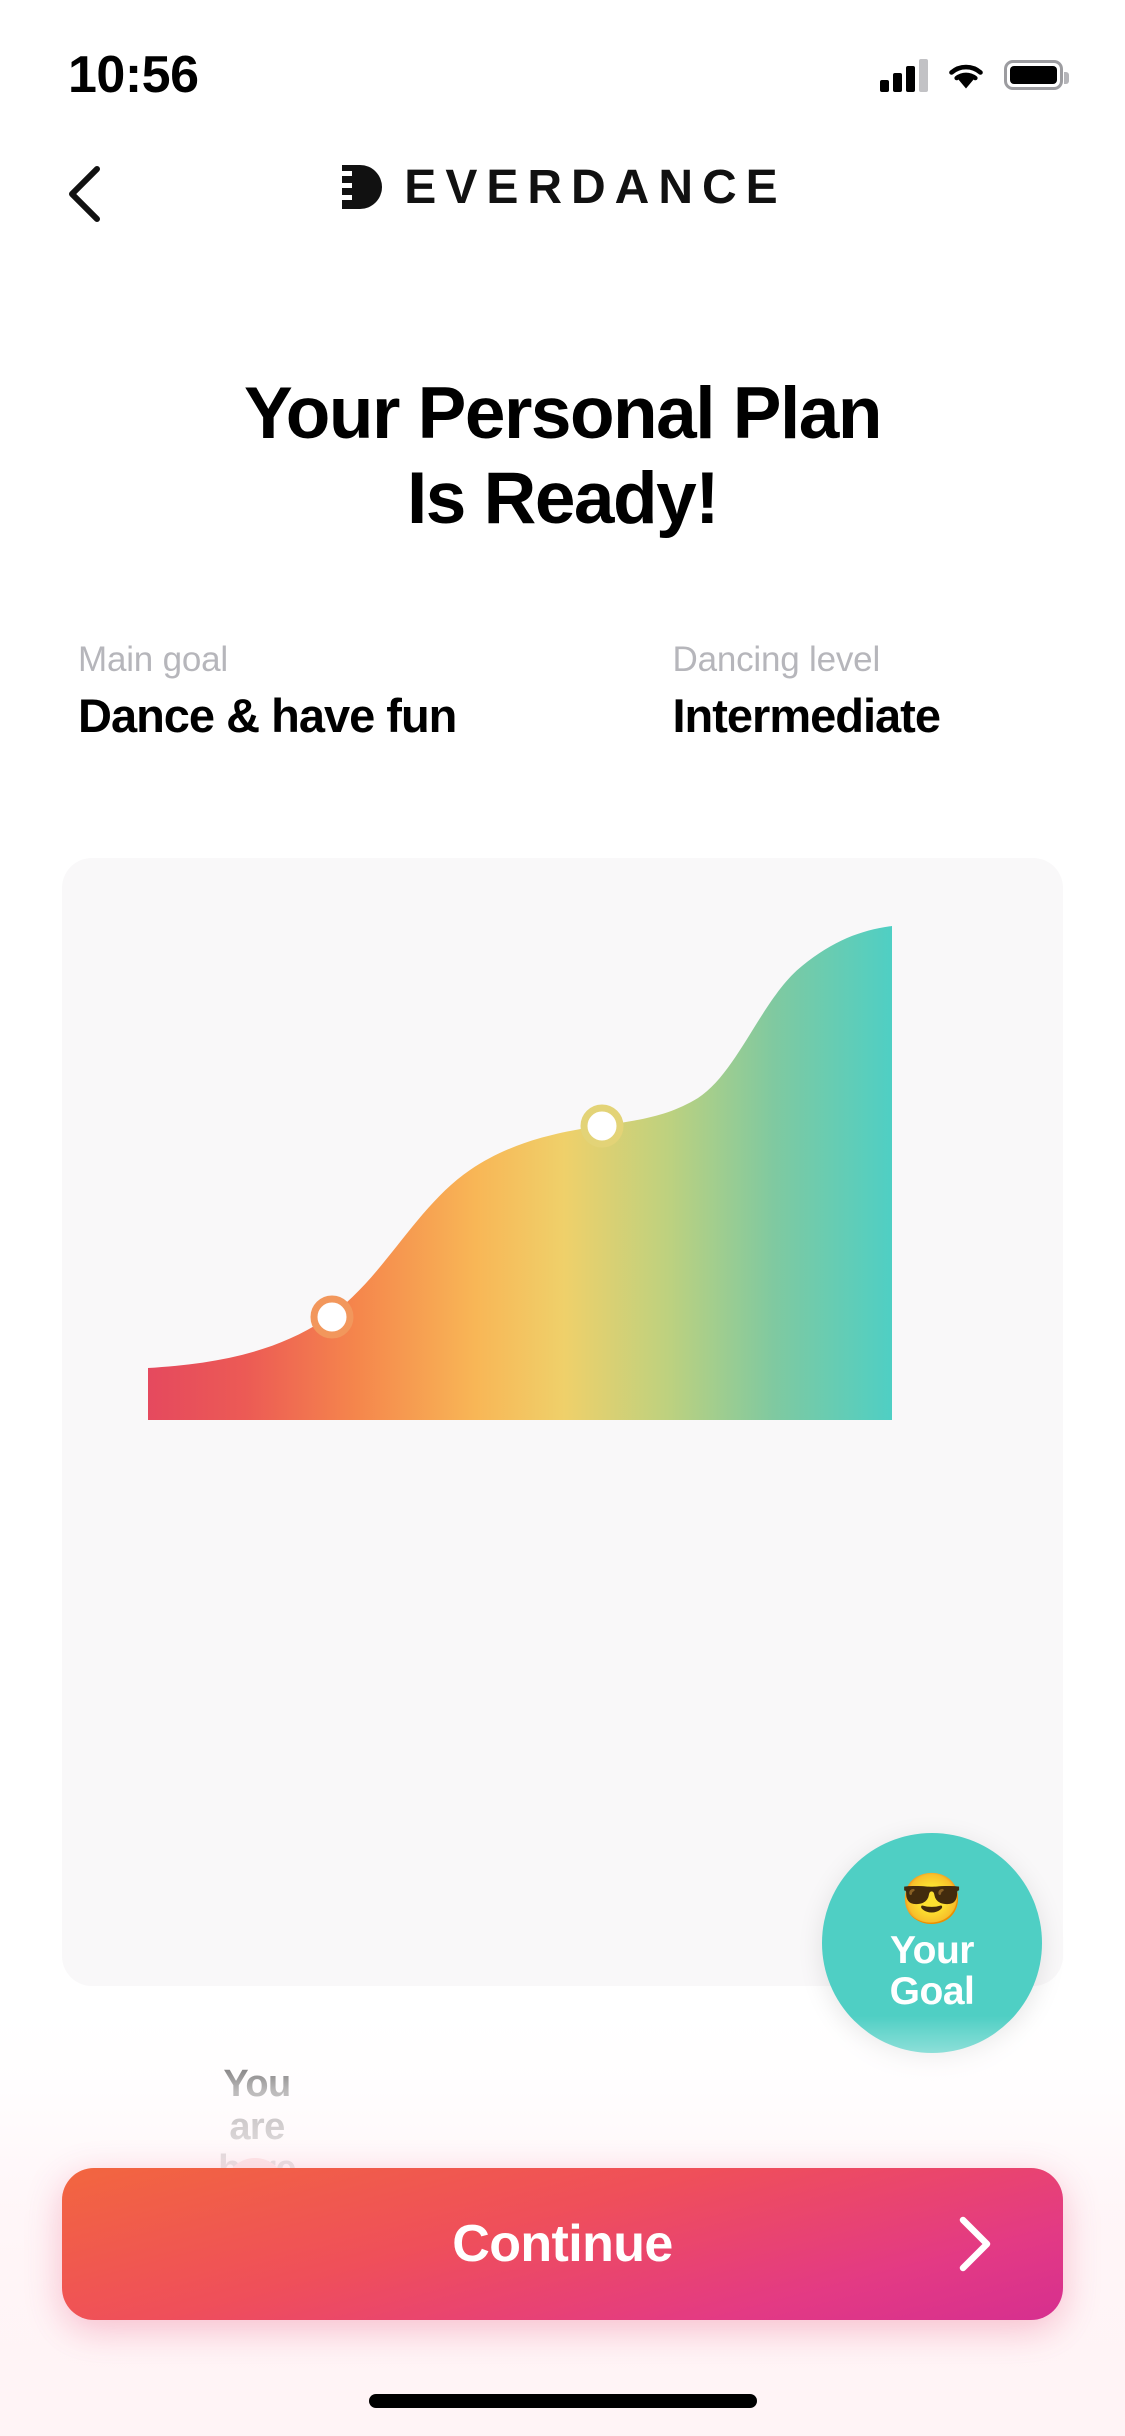  What do you see at coordinates (520, 1173) in the screenshot?
I see `progress-chart-svg` at bounding box center [520, 1173].